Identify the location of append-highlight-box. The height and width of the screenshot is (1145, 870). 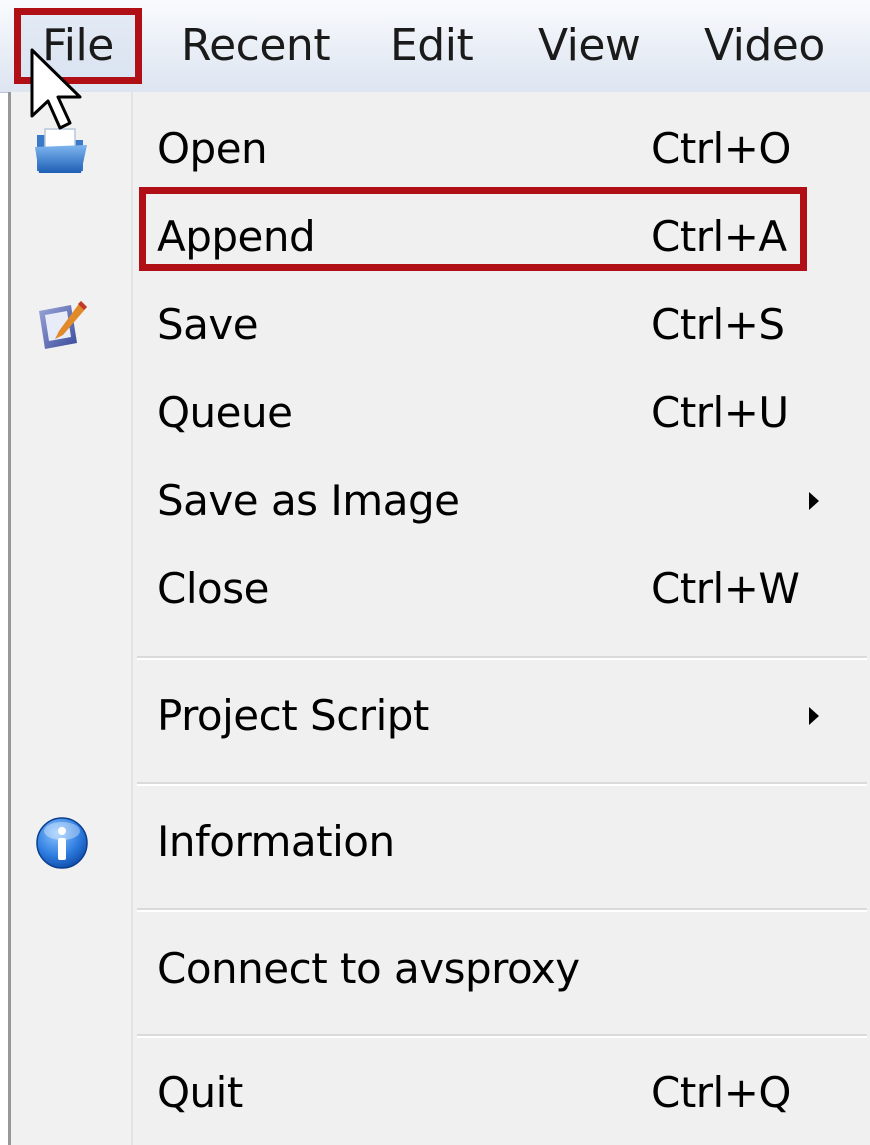
(473, 229).